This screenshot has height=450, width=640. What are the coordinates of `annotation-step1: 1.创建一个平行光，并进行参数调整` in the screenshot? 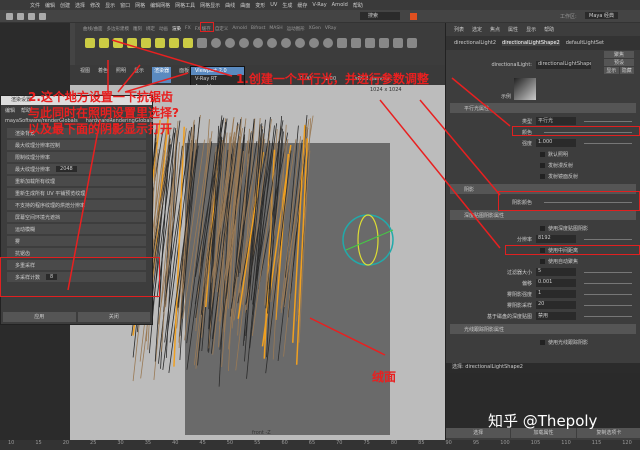 It's located at (332, 79).